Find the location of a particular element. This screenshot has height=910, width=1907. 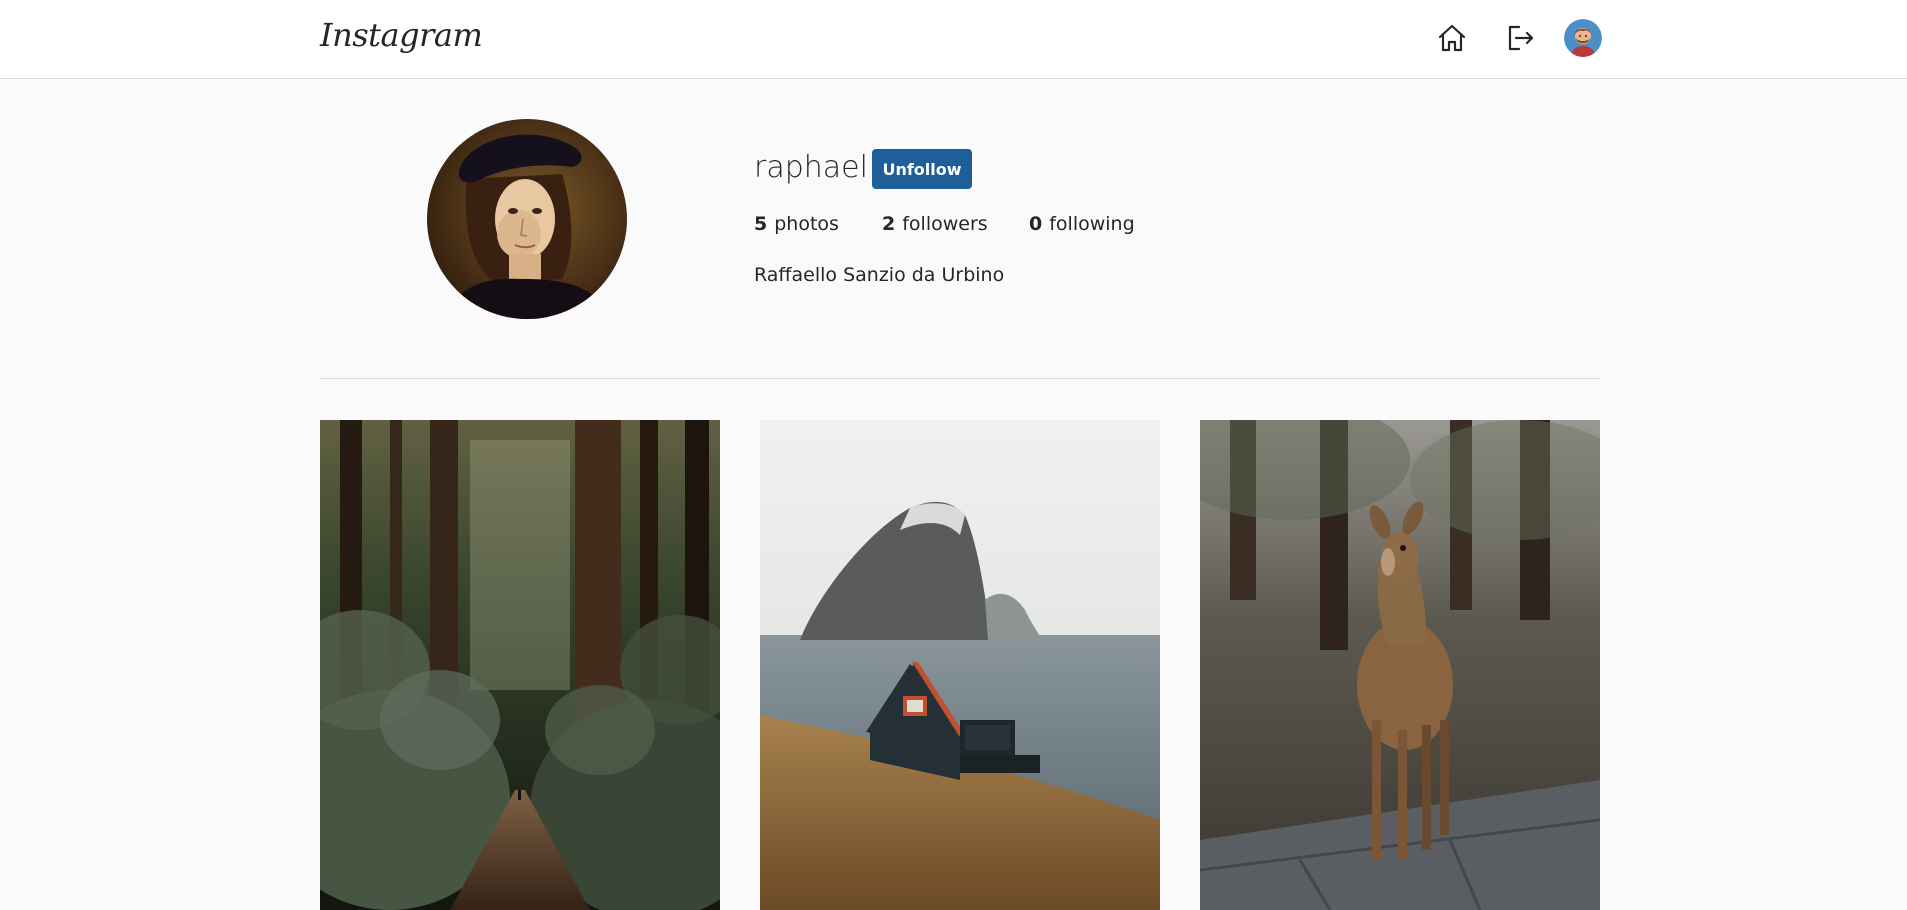

top-header: Instagram is located at coordinates (953, 39).